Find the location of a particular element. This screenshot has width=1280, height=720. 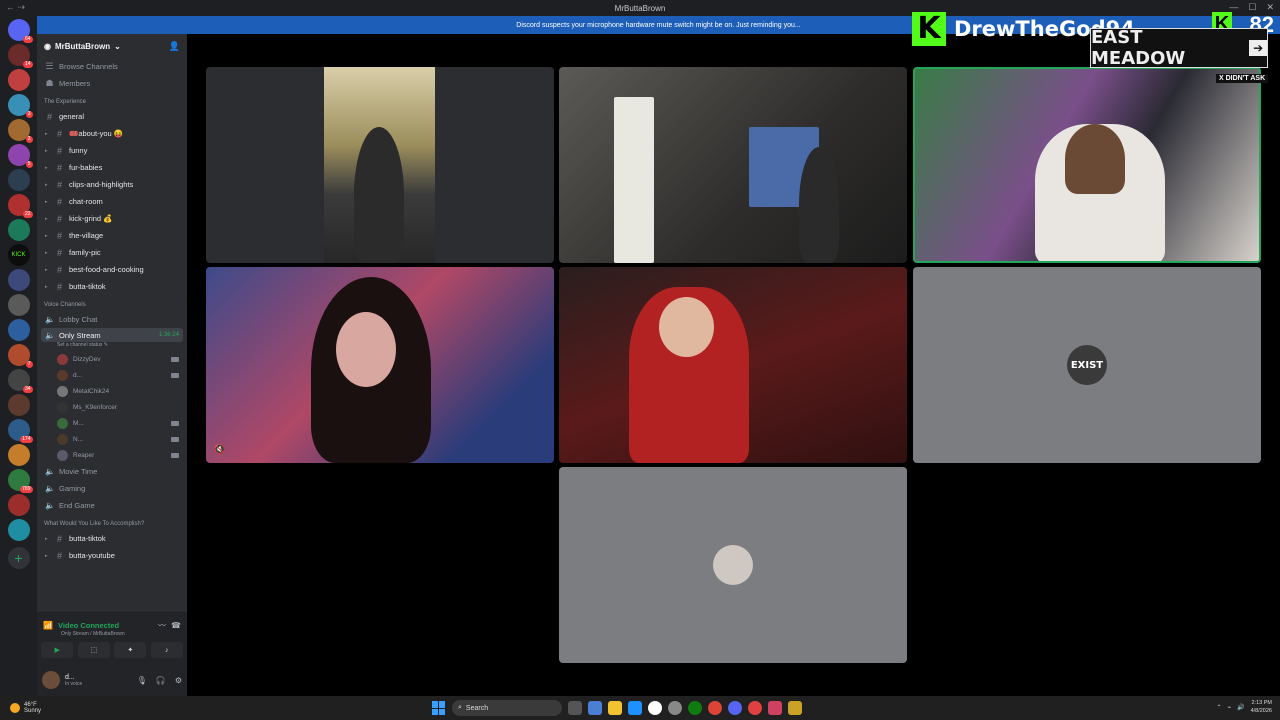

category-header: The Experience is located at coordinates (112, 100).